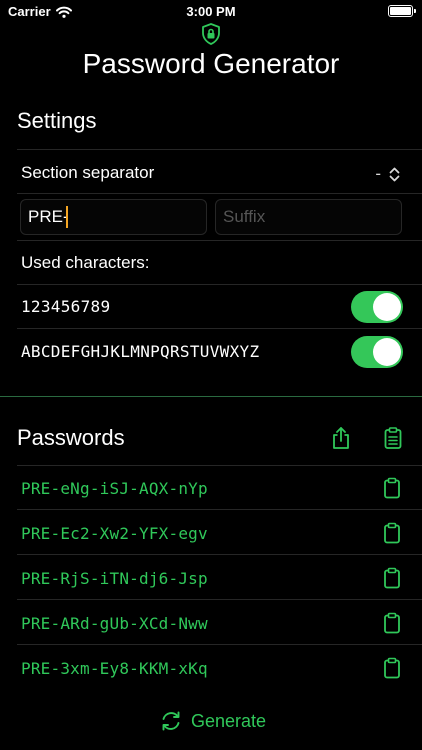 The height and width of the screenshot is (750, 422). Describe the element at coordinates (229, 720) in the screenshot. I see `generate-label: Generate` at that location.